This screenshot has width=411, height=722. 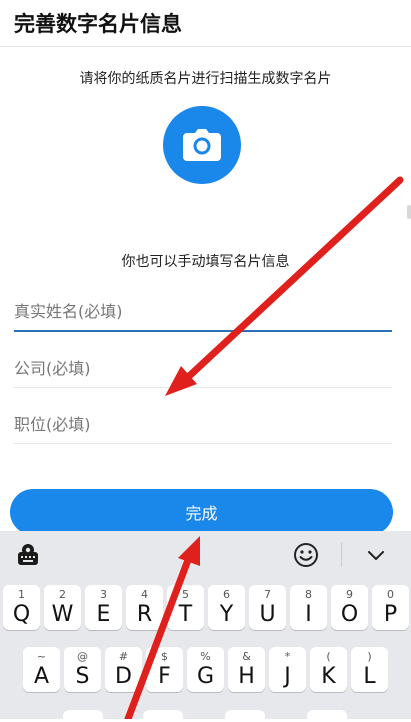 What do you see at coordinates (246, 656) in the screenshot?
I see `key-secondary-label: &` at bounding box center [246, 656].